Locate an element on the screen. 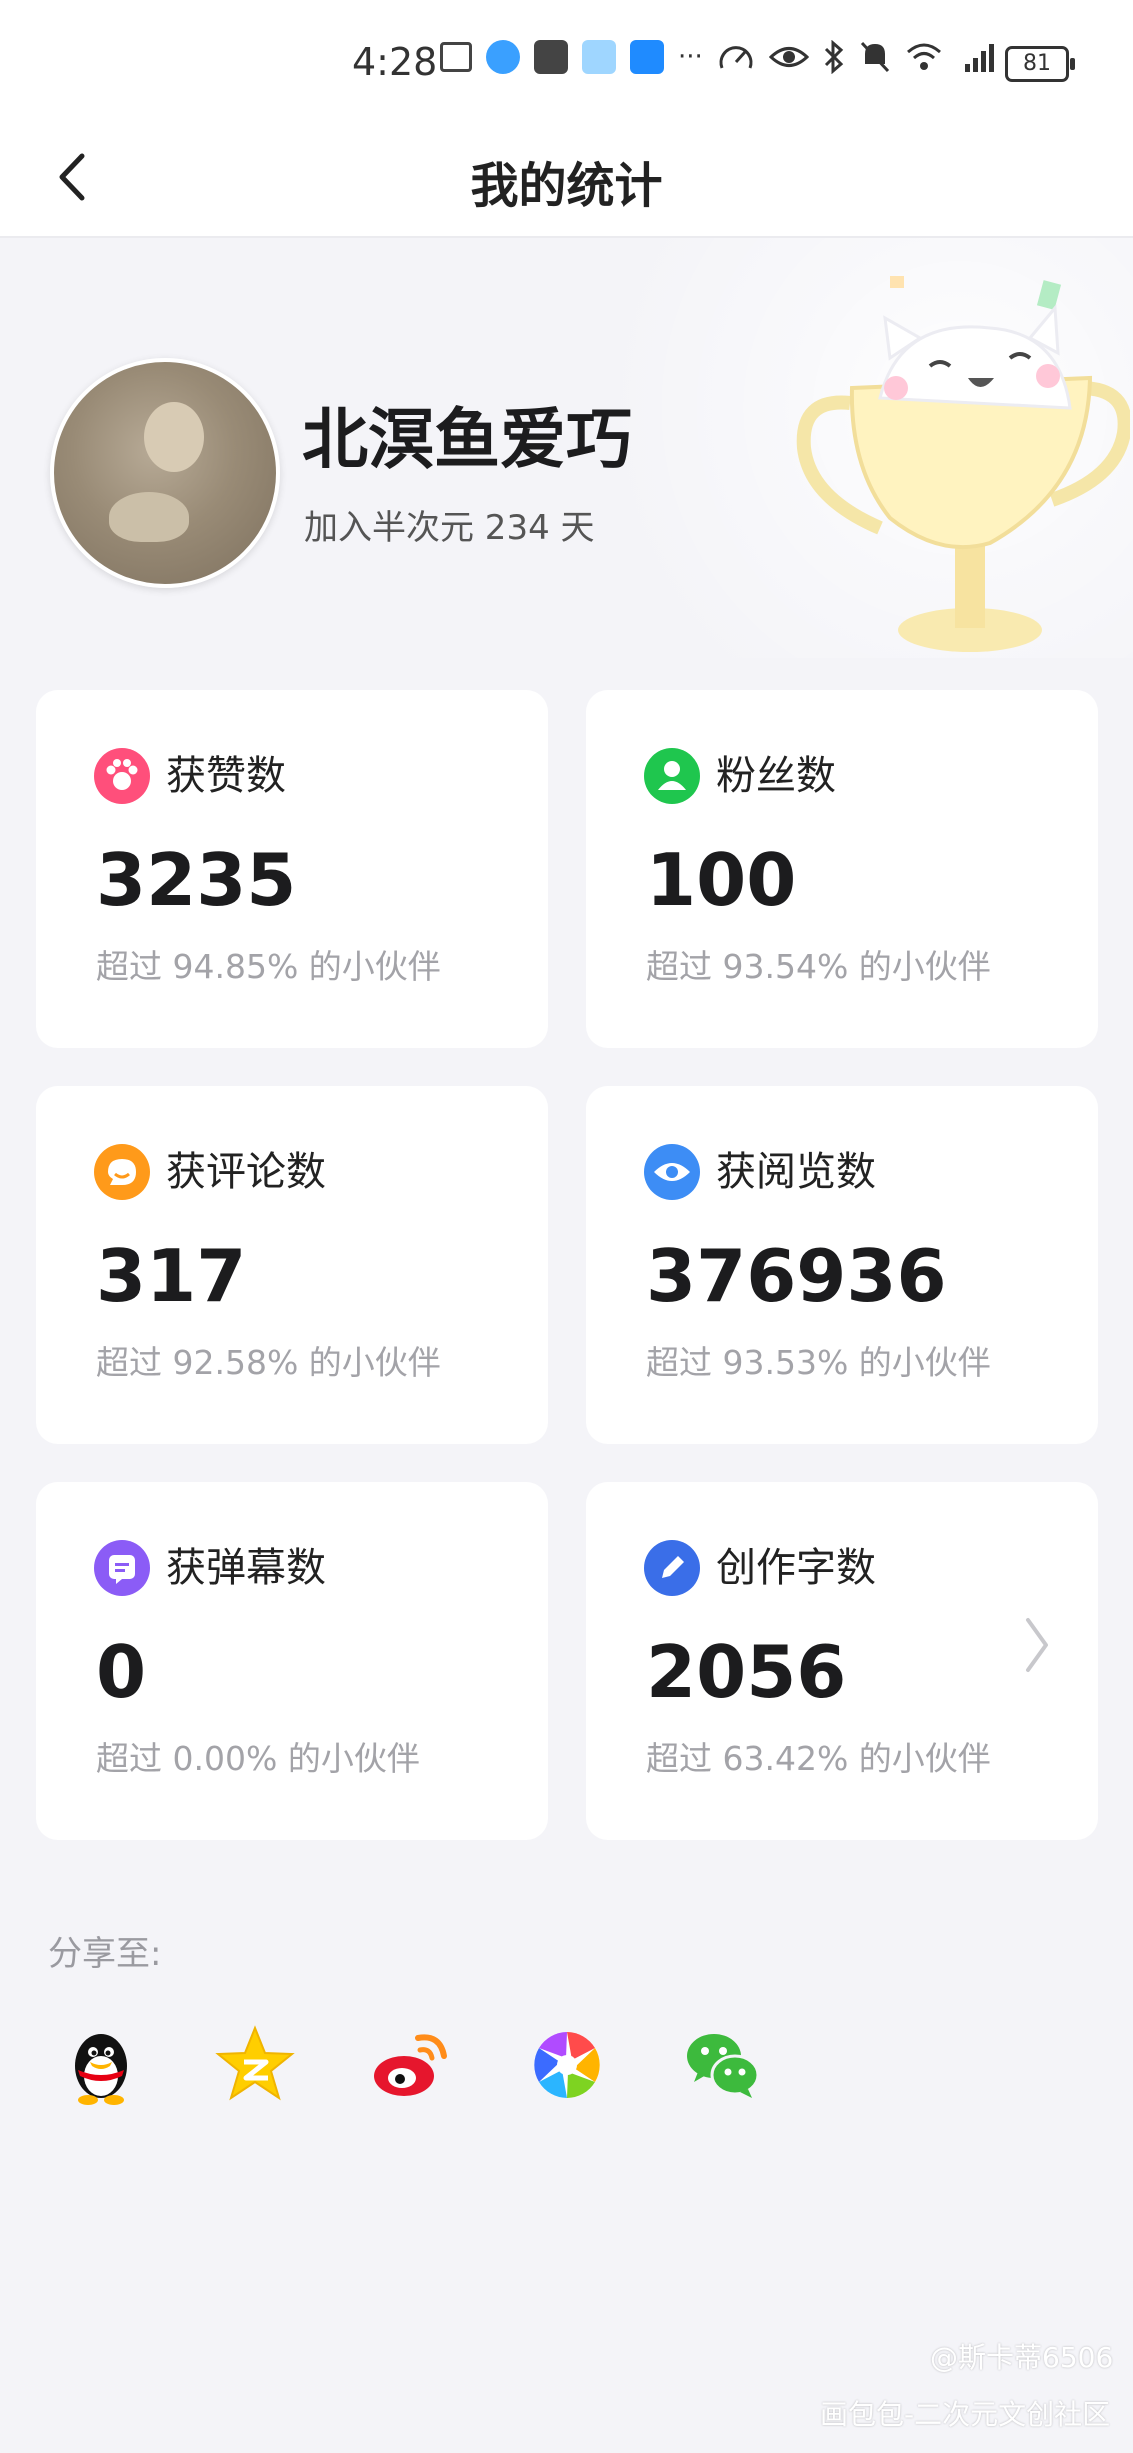 This screenshot has height=2453, width=1133. stat-label: 获弹幕数 is located at coordinates (246, 1568).